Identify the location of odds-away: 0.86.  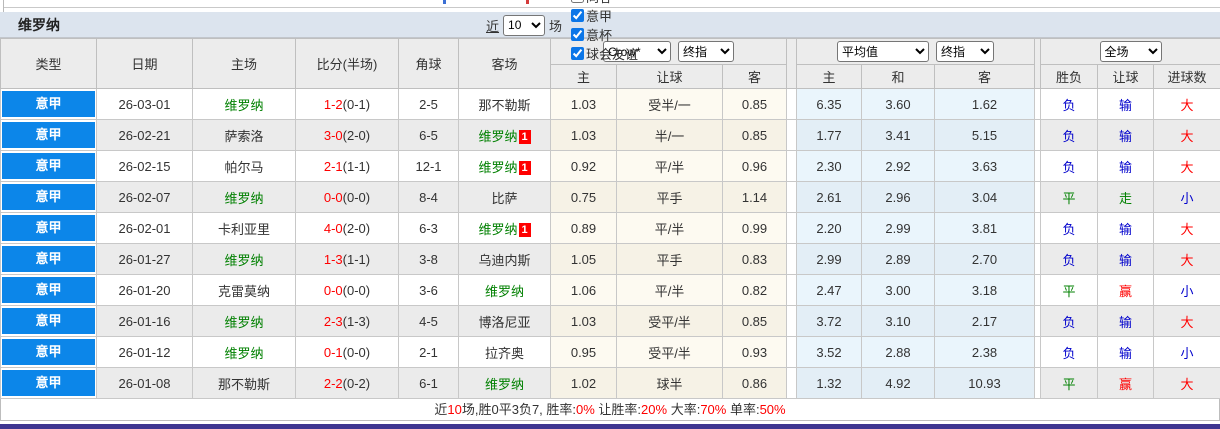
(754, 383).